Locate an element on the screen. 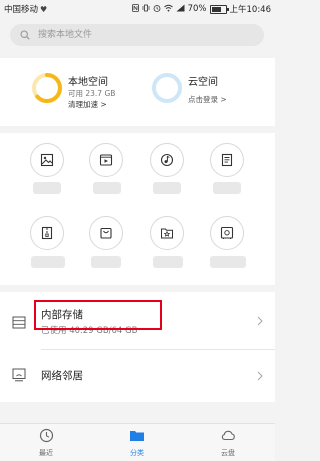 Image resolution: width=320 pixels, height=461 pixels. status-bar: 中国移动 ♥ 70% 上午10:46 is located at coordinates (137, 8).